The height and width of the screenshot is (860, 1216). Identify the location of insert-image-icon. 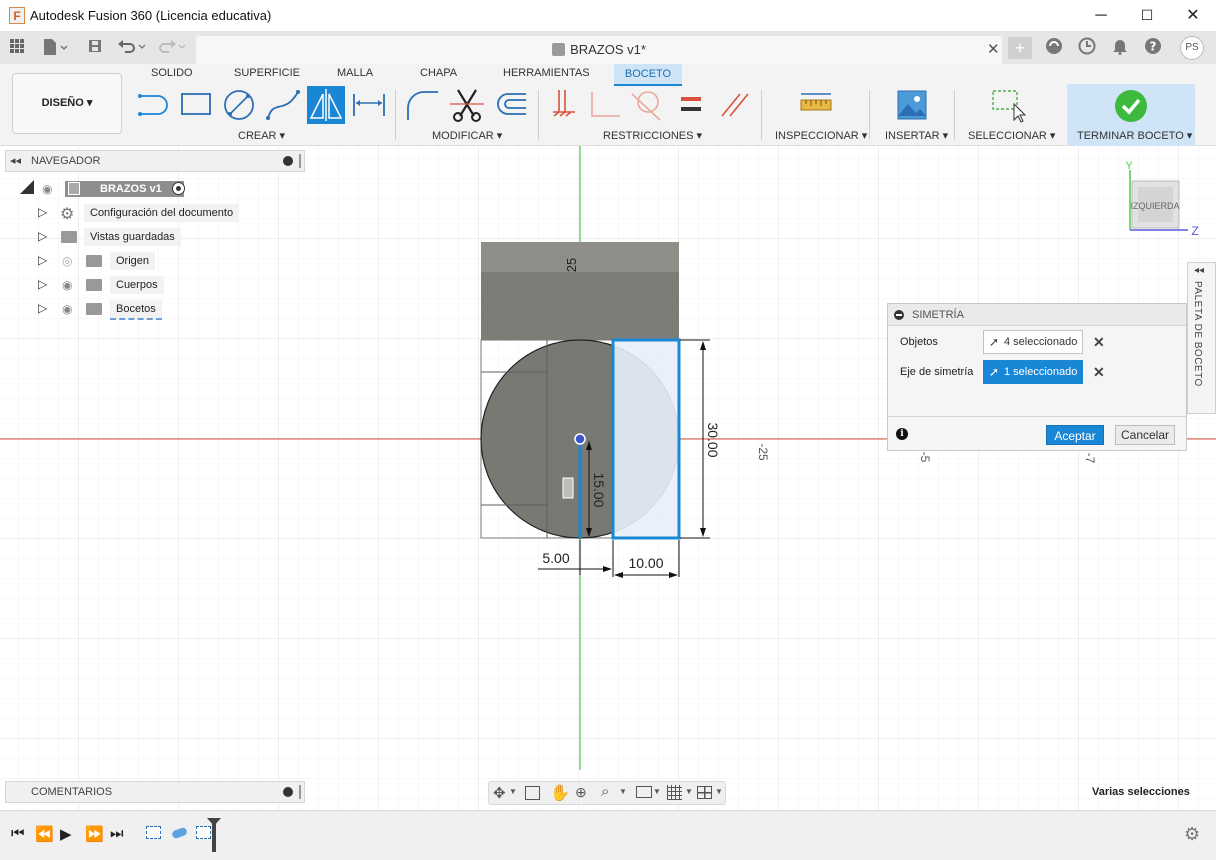
(912, 105).